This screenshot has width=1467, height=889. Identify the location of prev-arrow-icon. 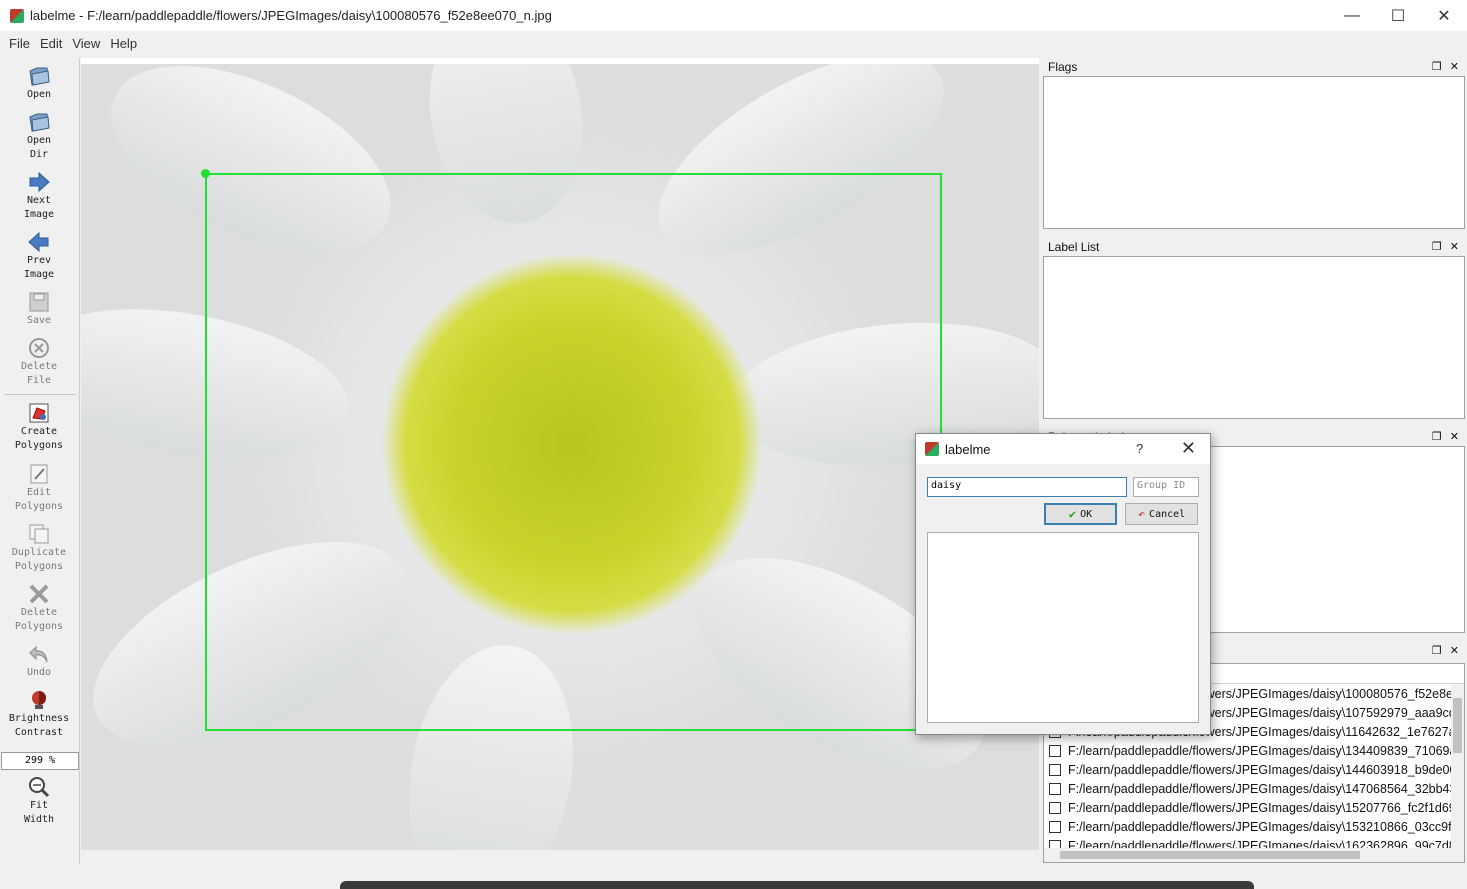
(39, 242).